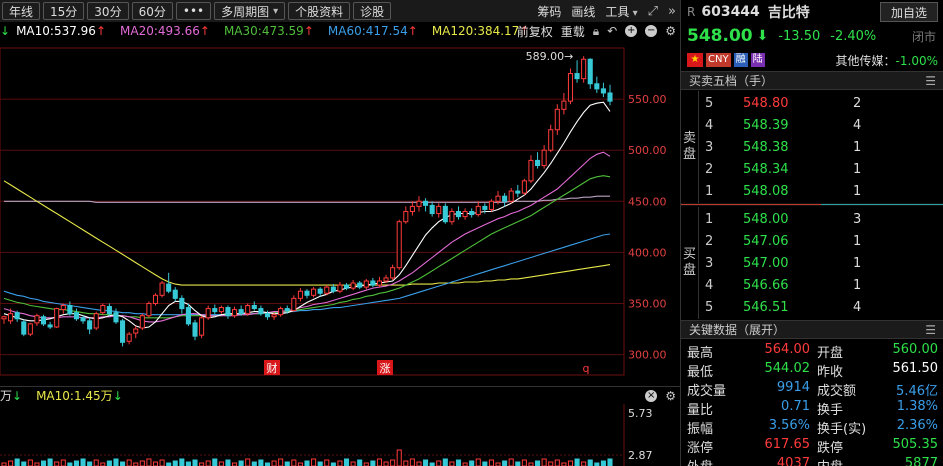 This screenshot has height=466, width=943. I want to click on y-tick-label: 350.00, so click(647, 303).